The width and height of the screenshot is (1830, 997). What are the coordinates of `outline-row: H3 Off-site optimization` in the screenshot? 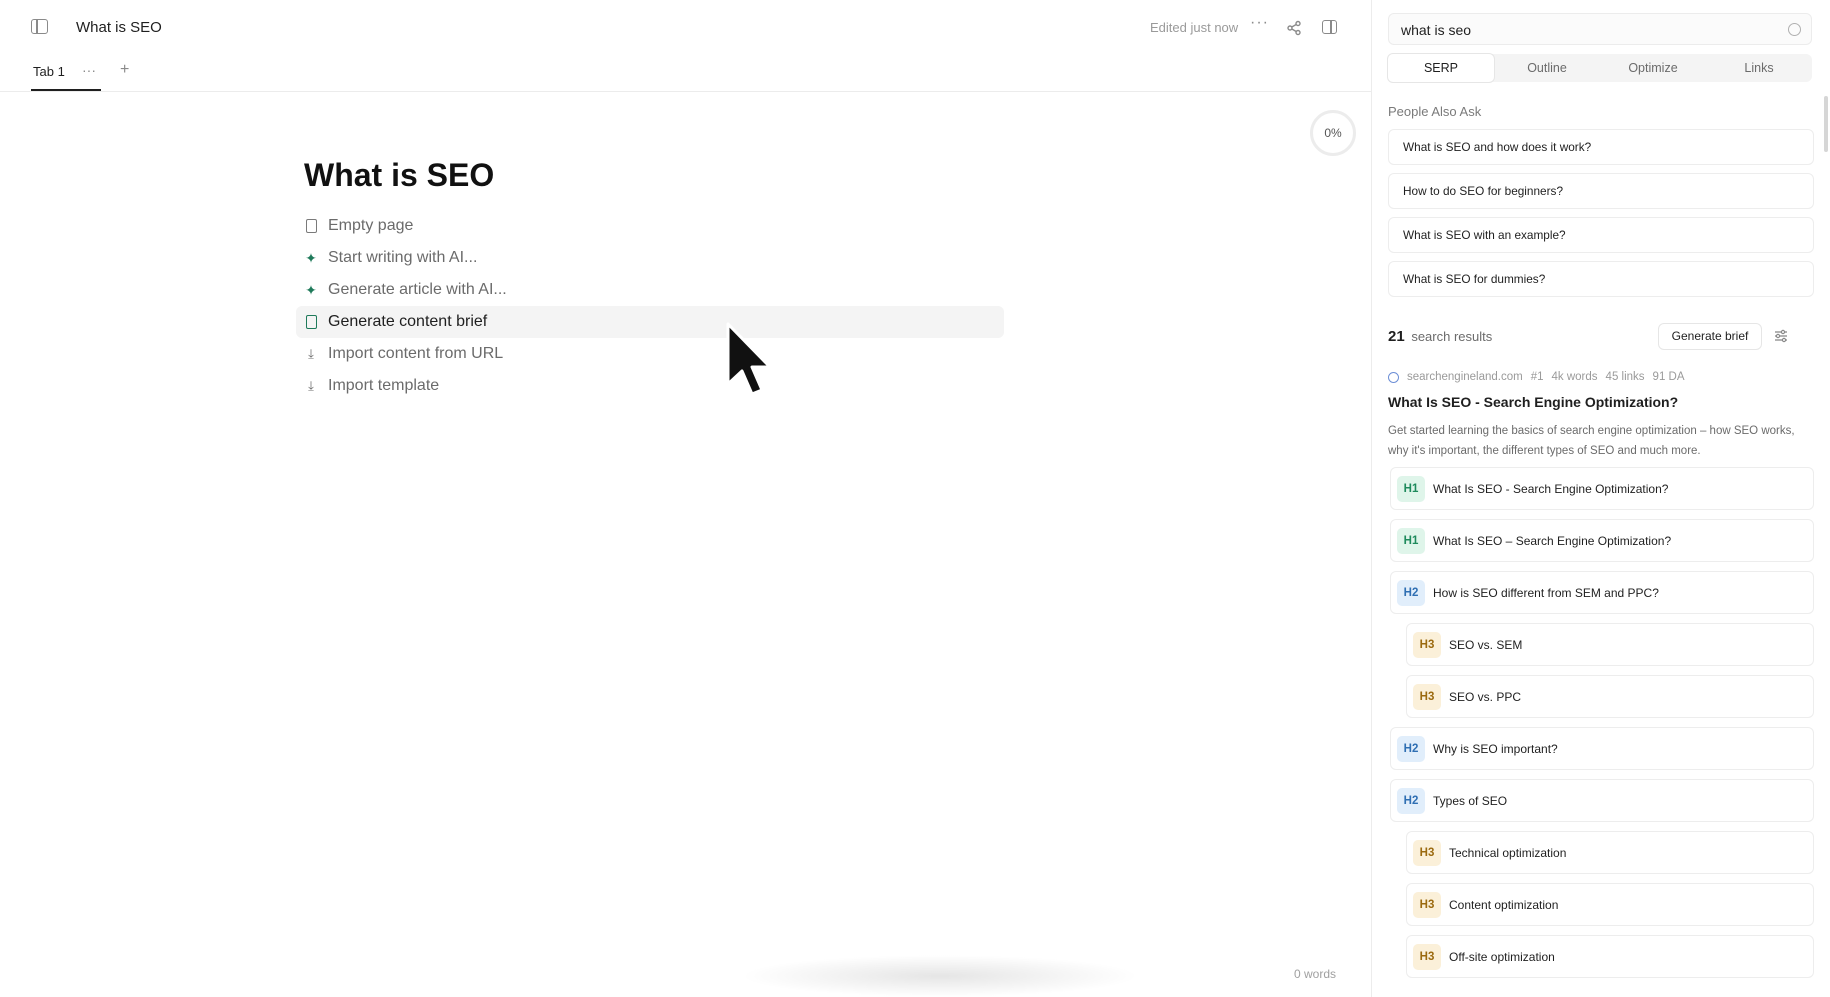 It's located at (1610, 956).